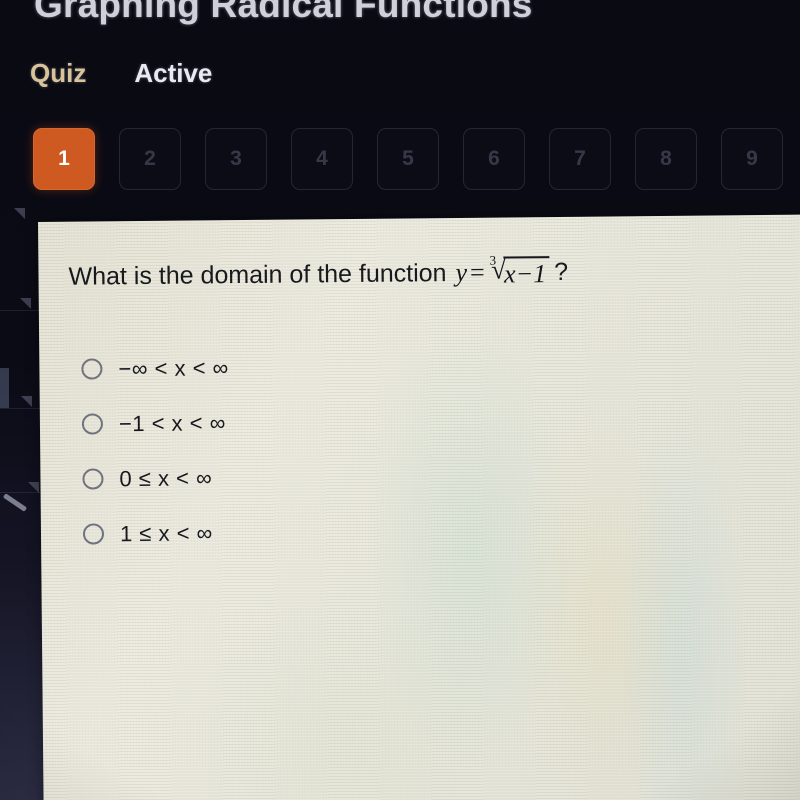  Describe the element at coordinates (166, 532) in the screenshot. I see `answer-choice-label-d: 1 ≤ x < ∞` at that location.